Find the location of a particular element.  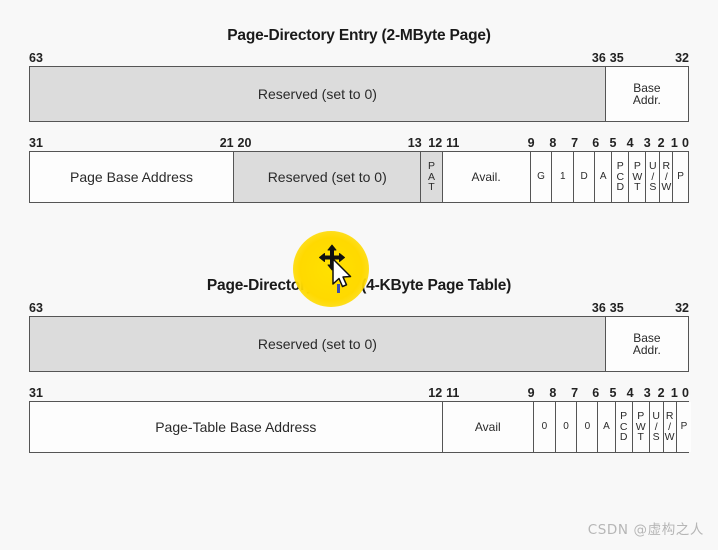

bit-number: 32 is located at coordinates (682, 308).